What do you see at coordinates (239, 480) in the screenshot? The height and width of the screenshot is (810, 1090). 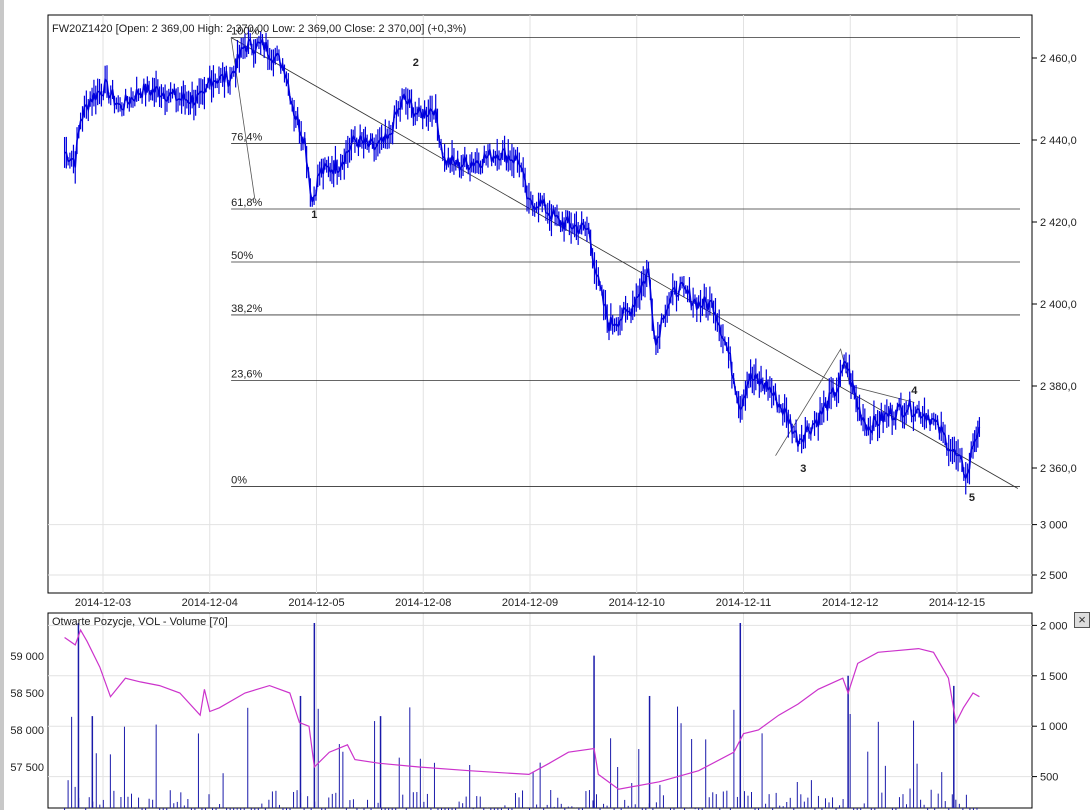 I see `fib-level-label: 0%` at bounding box center [239, 480].